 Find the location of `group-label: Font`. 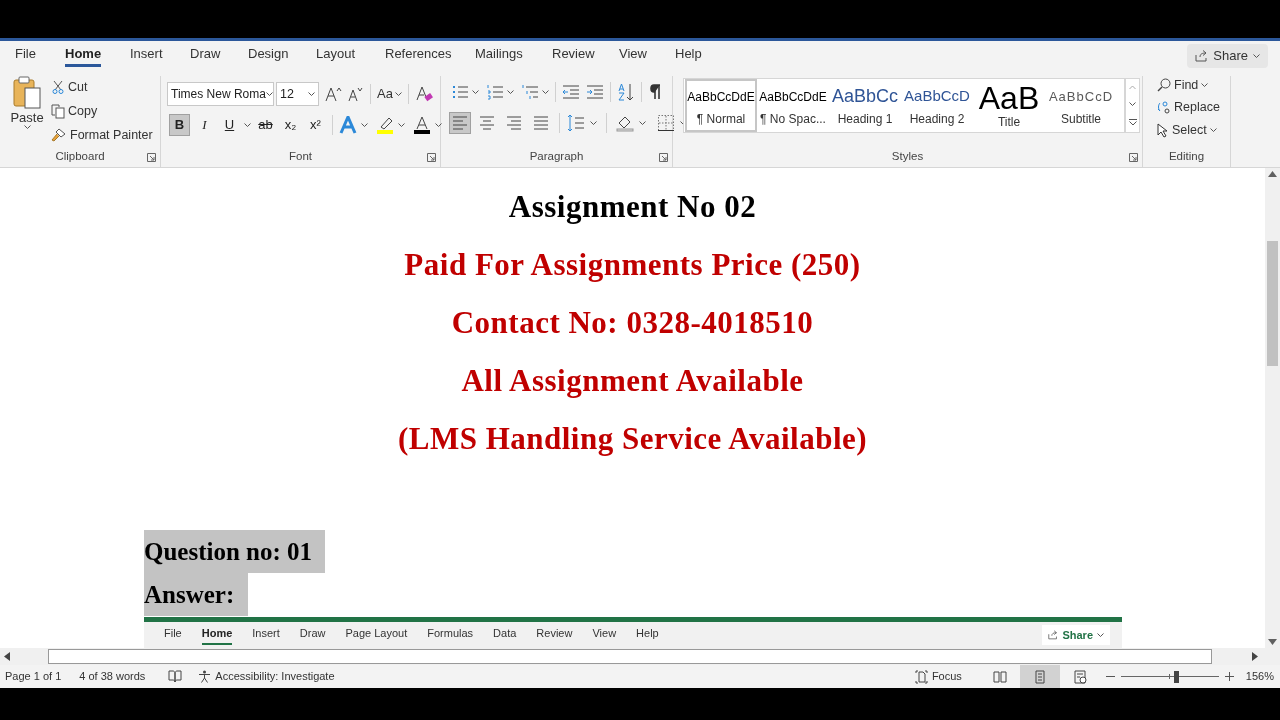

group-label: Font is located at coordinates (300, 156).